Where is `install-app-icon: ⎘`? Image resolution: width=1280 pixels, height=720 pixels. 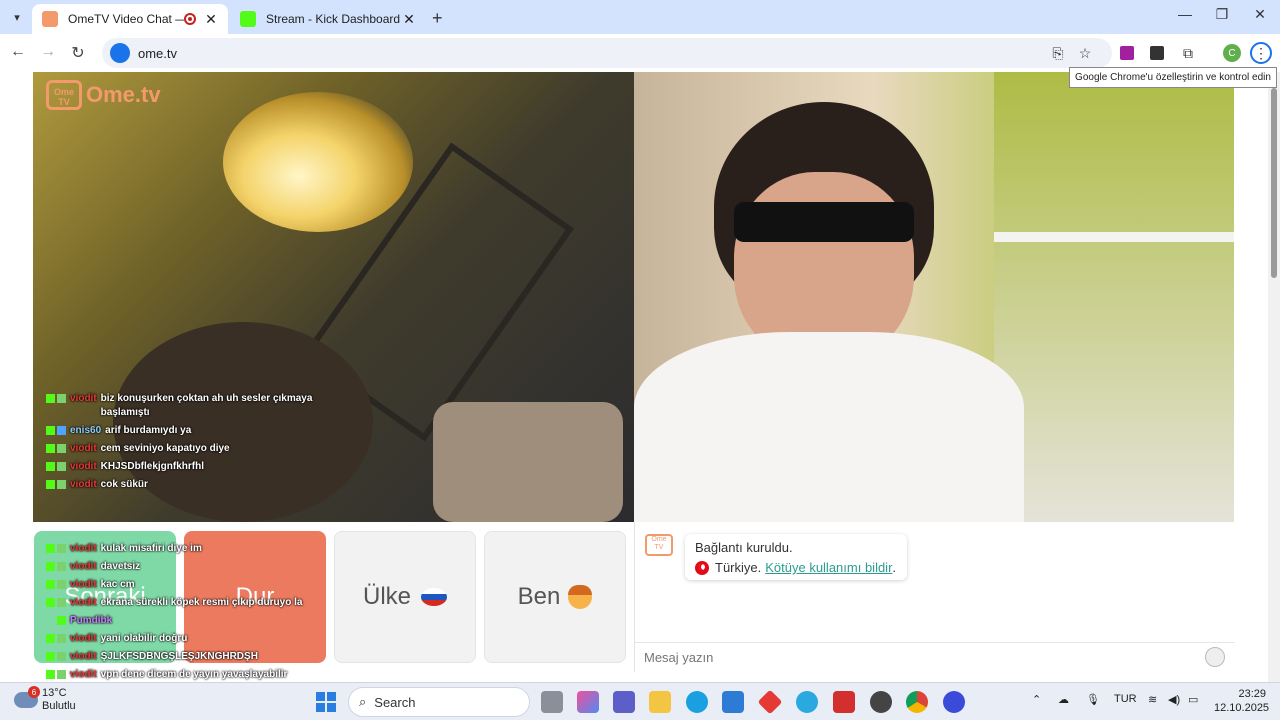
install-app-icon: ⎘ is located at coordinates (1058, 53).